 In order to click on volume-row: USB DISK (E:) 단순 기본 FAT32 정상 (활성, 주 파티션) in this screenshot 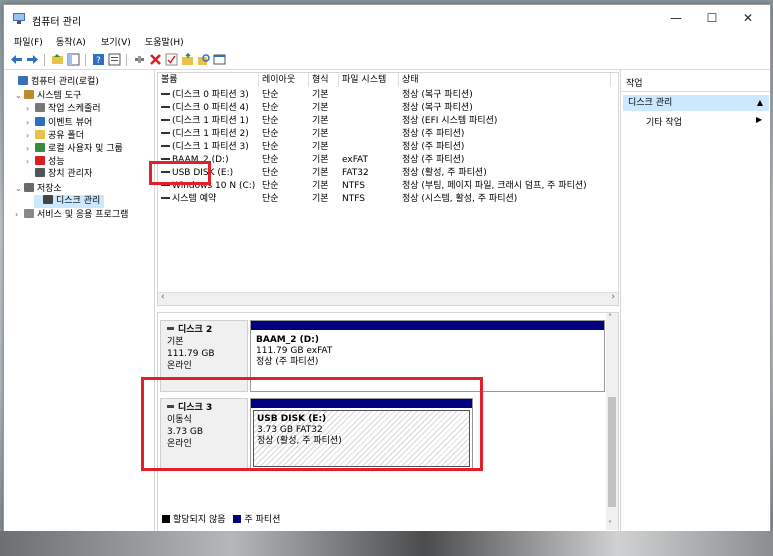, I will do `click(385, 173)`.